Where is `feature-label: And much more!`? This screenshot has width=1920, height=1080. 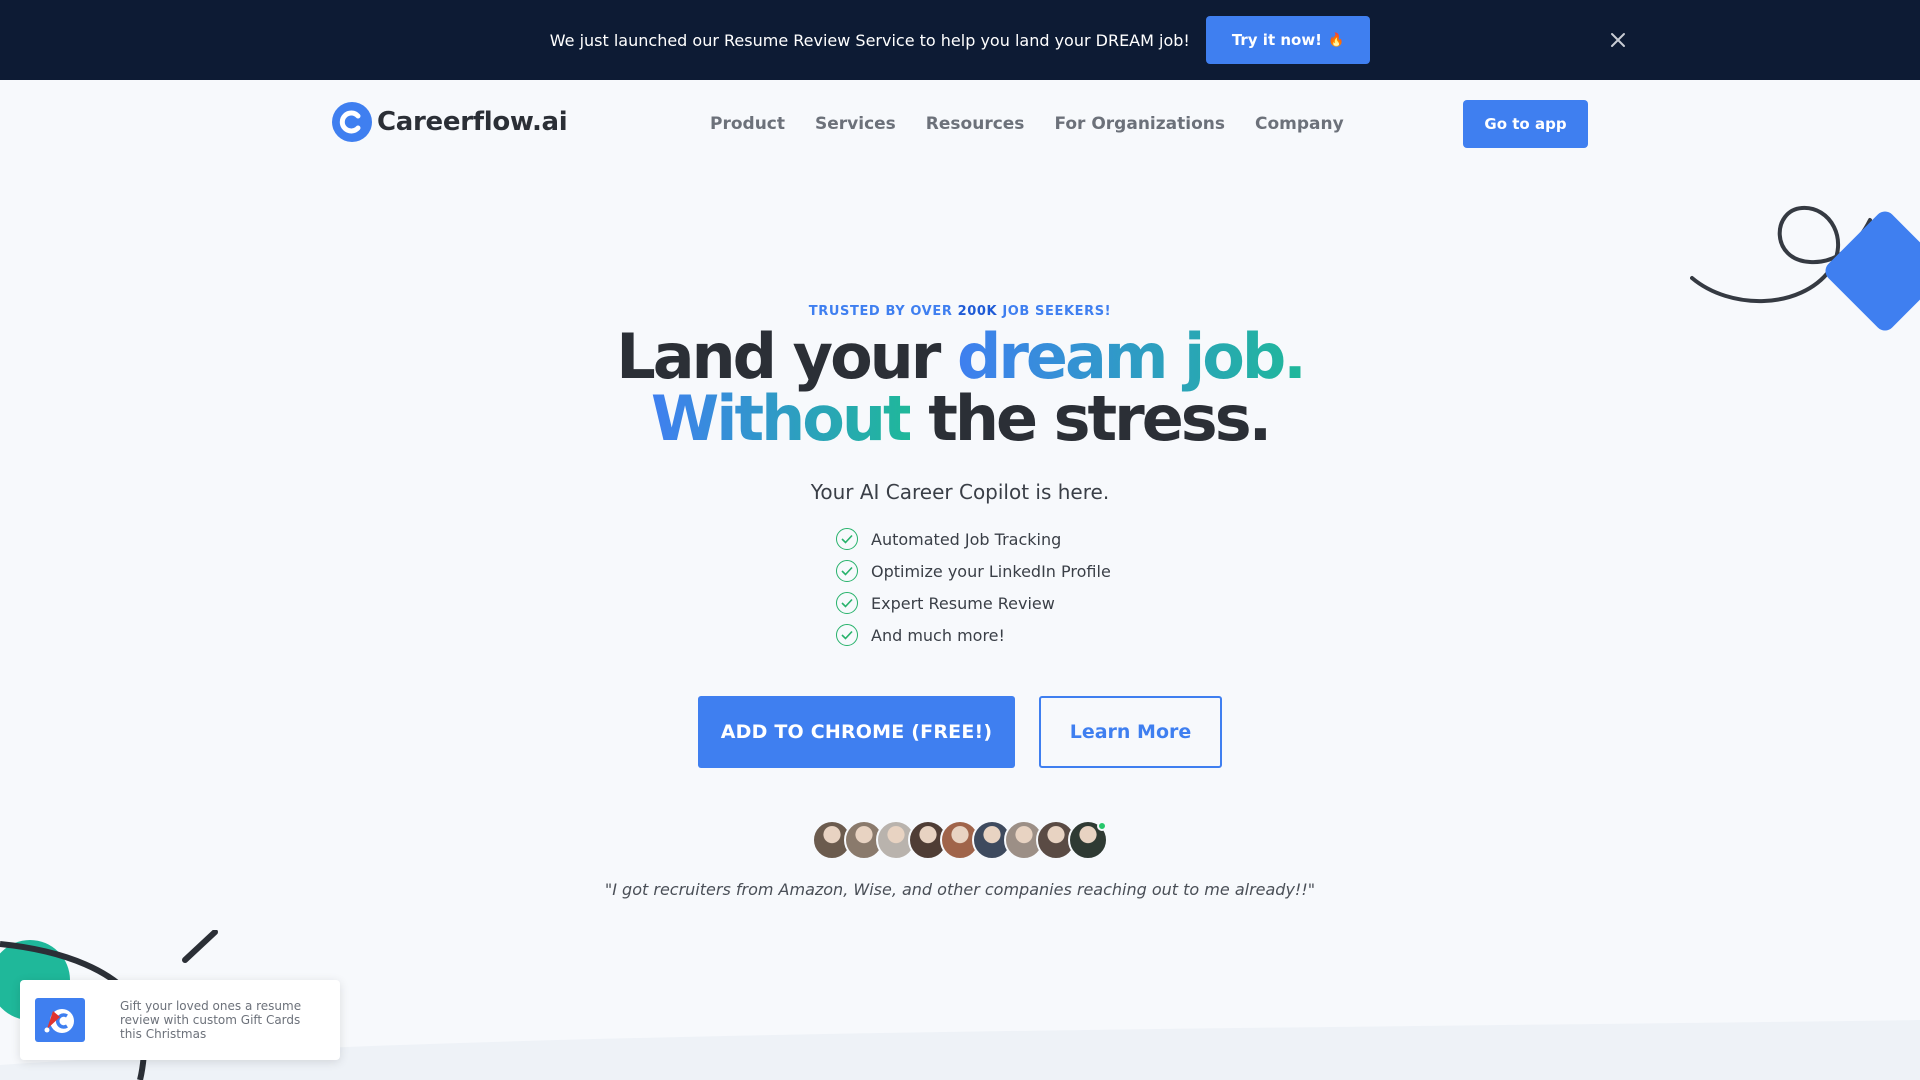 feature-label: And much more! is located at coordinates (938, 635).